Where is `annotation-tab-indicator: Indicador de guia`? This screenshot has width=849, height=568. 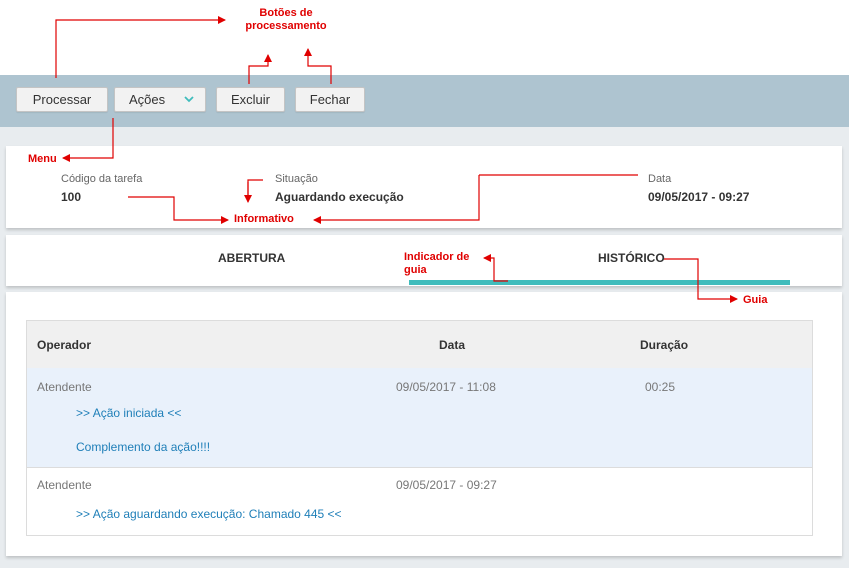 annotation-tab-indicator: Indicador de guia is located at coordinates (437, 263).